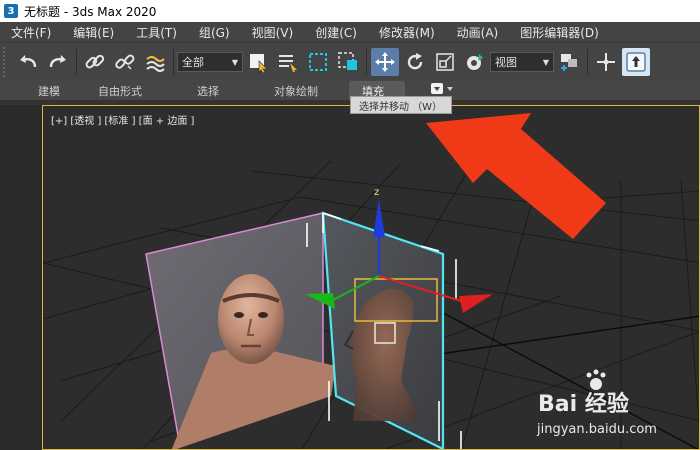 The width and height of the screenshot is (700, 450). I want to click on selection-filter-value: 全部, so click(193, 62).